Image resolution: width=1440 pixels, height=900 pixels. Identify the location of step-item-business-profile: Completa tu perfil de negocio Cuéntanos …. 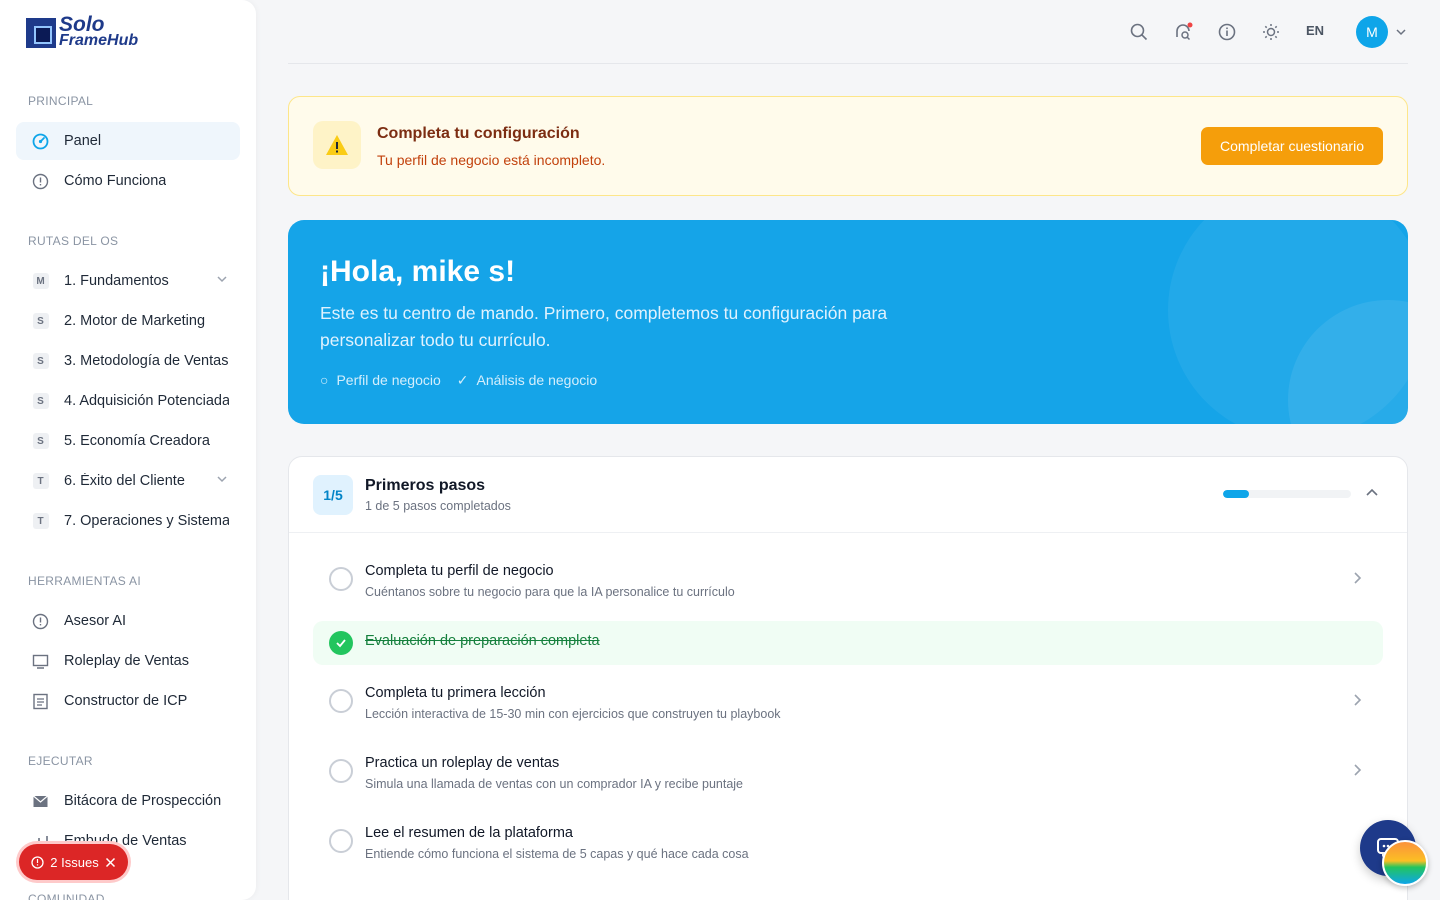
(848, 583).